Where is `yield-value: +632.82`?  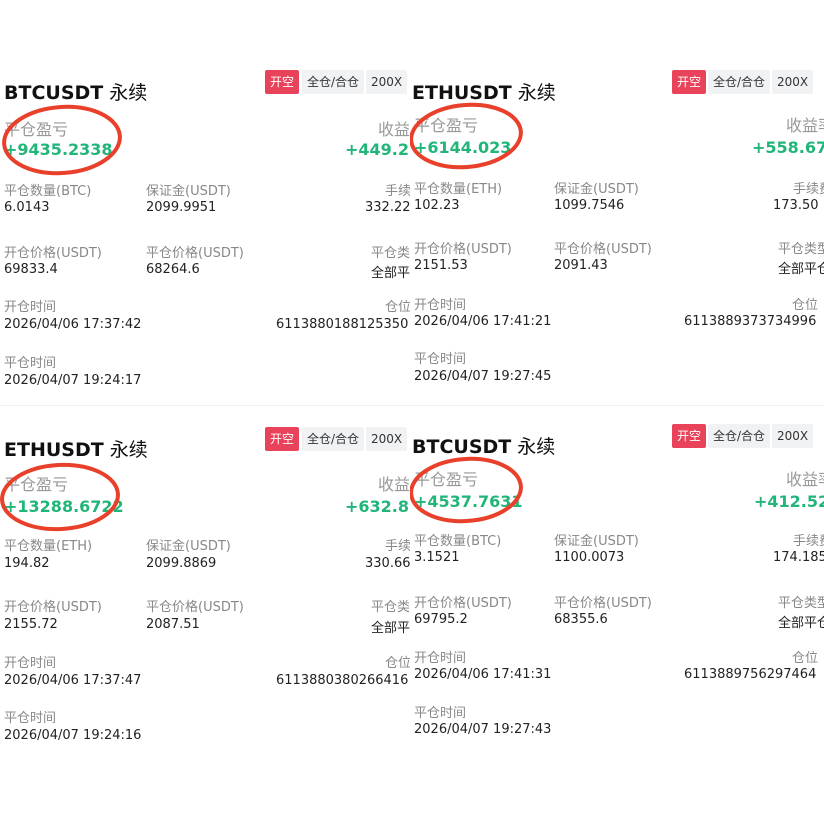 yield-value: +632.82 is located at coordinates (377, 506).